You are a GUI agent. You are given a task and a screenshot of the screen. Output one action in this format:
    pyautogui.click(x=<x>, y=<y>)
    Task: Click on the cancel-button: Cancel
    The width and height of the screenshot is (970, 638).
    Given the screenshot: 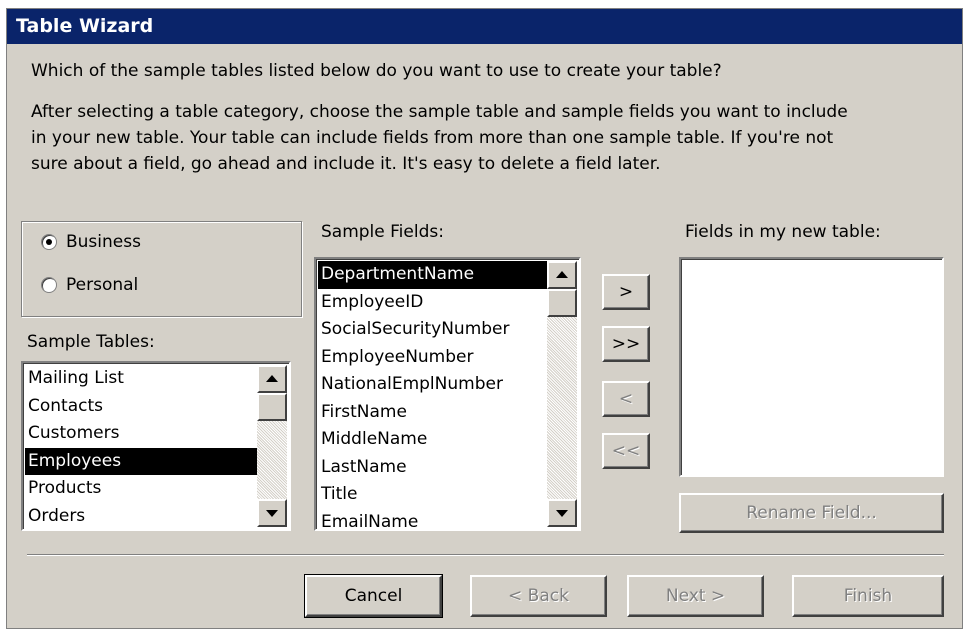 What is the action you would take?
    pyautogui.click(x=373, y=596)
    